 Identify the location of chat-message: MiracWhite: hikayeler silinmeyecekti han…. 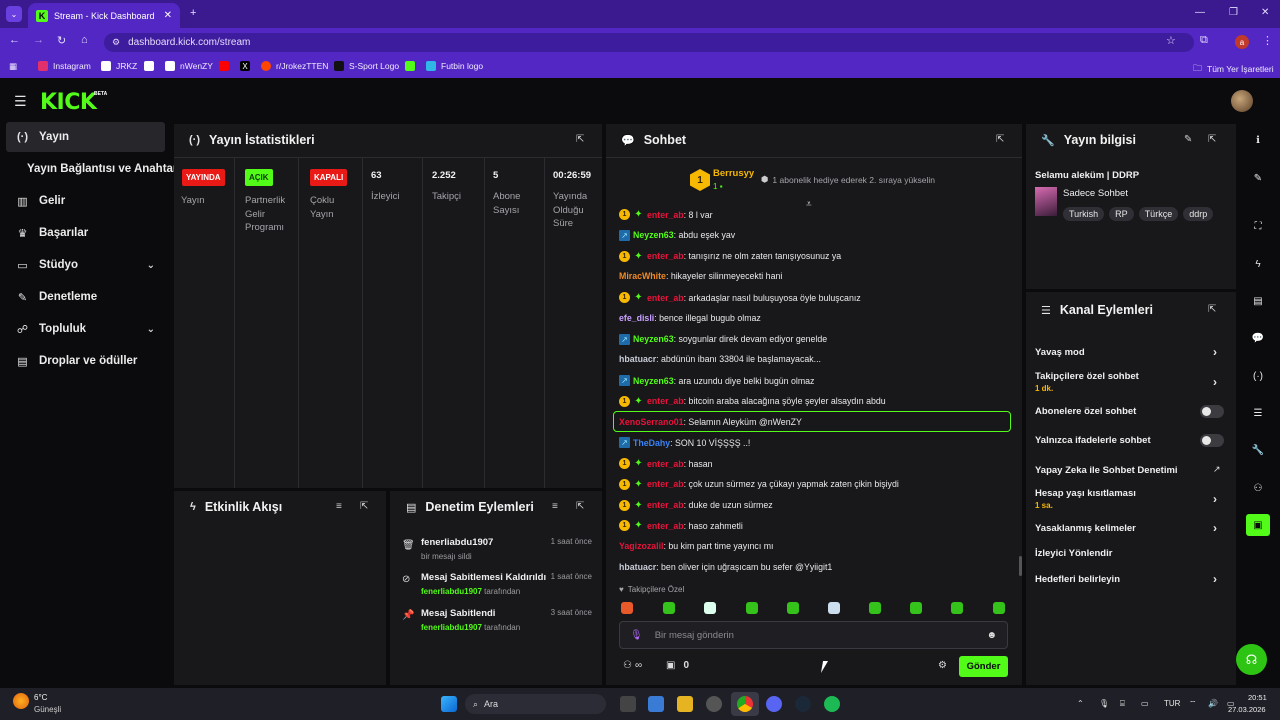
(700, 276).